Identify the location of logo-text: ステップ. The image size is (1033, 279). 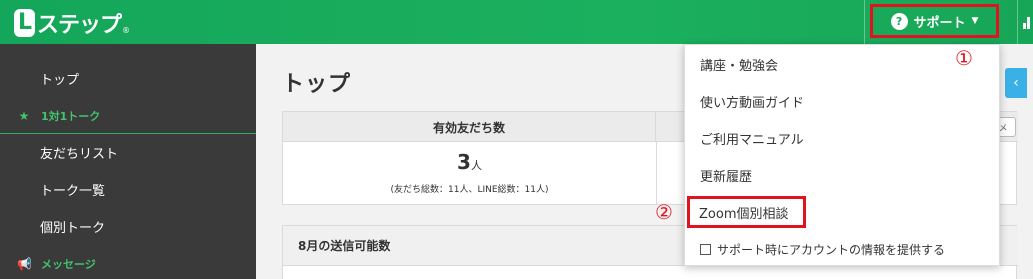
(79, 25).